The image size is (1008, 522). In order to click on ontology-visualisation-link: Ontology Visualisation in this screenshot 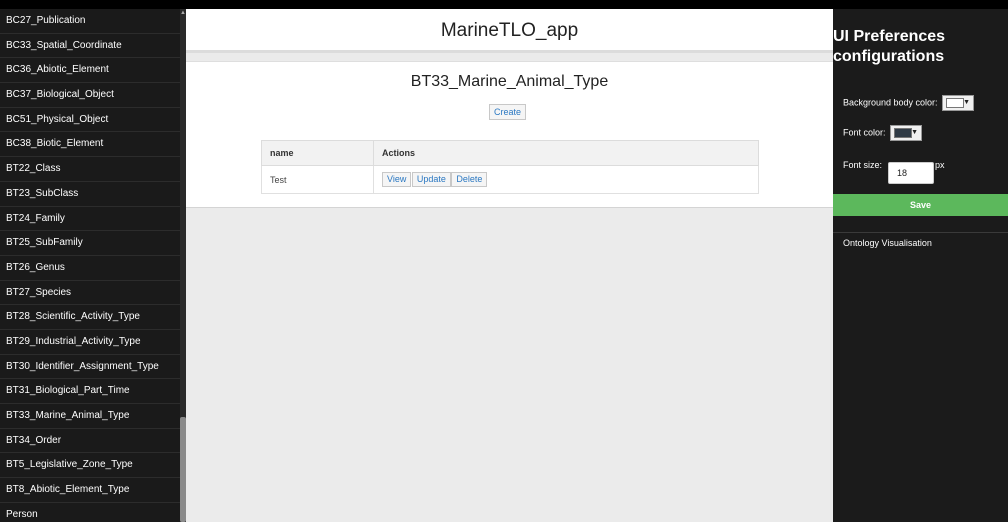, I will do `click(887, 243)`.